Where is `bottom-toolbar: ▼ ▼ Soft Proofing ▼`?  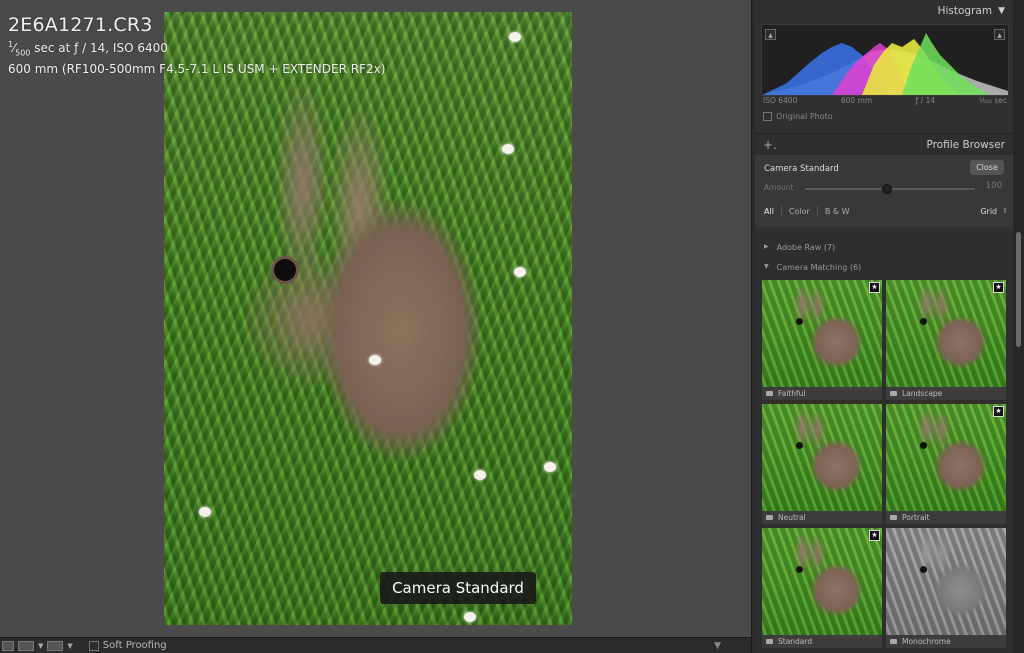
bottom-toolbar: ▼ ▼ Soft Proofing ▼ is located at coordinates (375, 645).